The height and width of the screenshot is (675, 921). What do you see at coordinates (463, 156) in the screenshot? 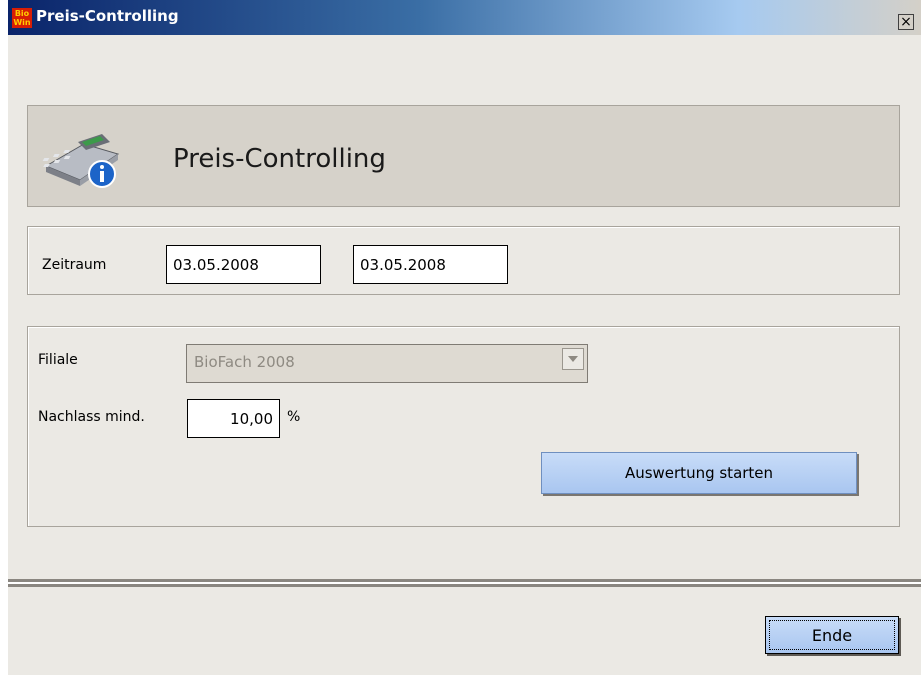
I see `header-panel: Preis-Controlling` at bounding box center [463, 156].